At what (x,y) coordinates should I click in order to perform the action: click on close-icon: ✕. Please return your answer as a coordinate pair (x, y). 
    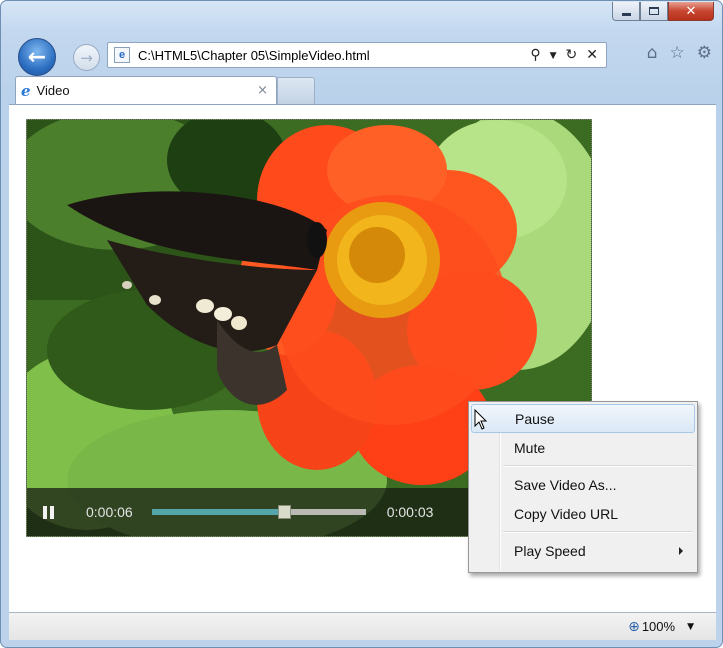
    Looking at the image, I should click on (691, 11).